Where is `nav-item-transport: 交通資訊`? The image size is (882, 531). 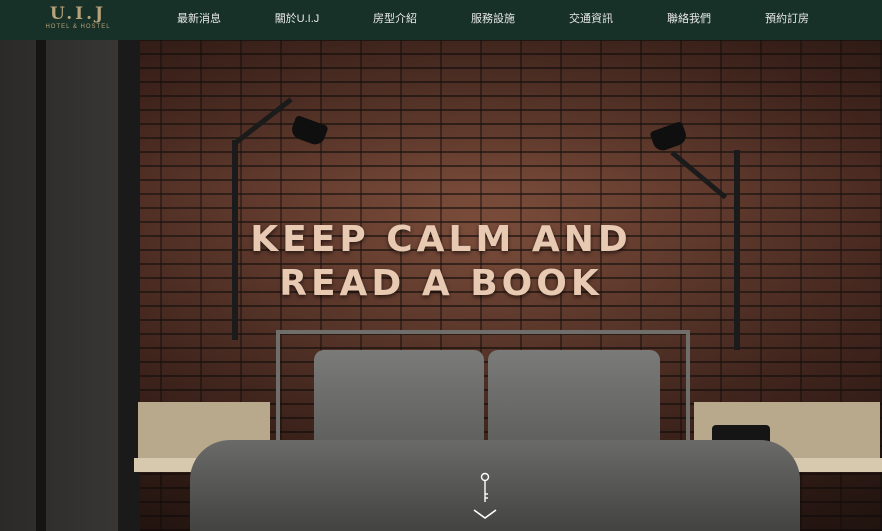
nav-item-transport: 交通資訊 is located at coordinates (591, 20).